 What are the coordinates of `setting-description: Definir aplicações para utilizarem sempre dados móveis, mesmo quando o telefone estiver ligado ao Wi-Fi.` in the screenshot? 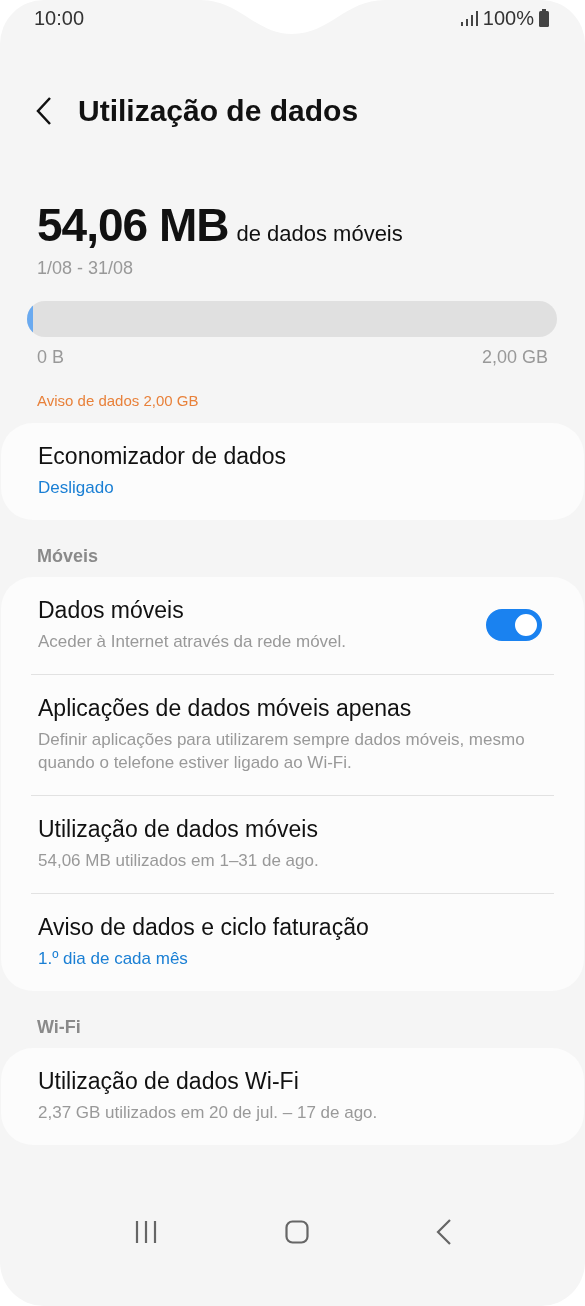 It's located at (282, 751).